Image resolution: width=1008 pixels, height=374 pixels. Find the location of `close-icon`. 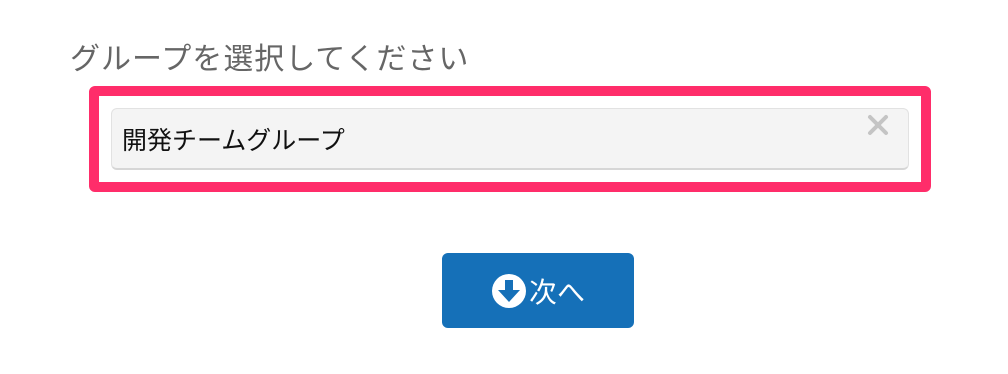

close-icon is located at coordinates (878, 125).